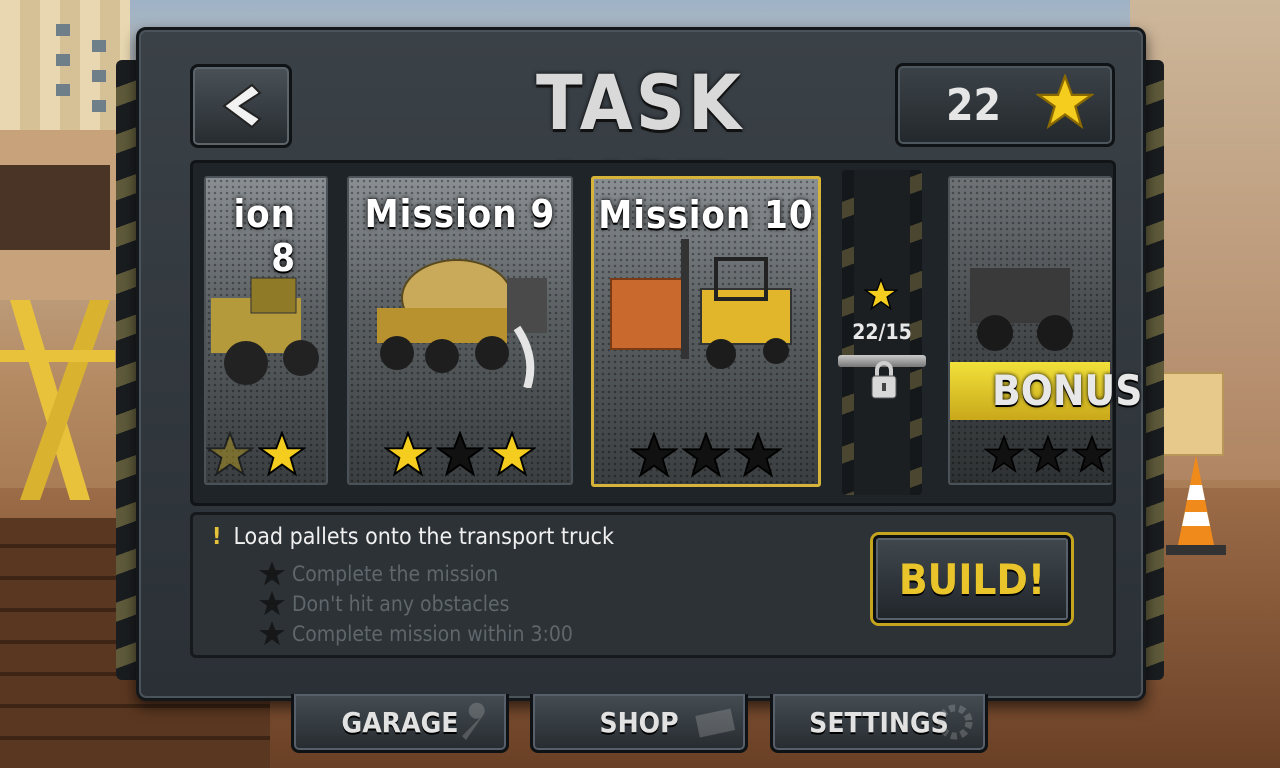 The image size is (1280, 768). I want to click on objective-item: Complete the mission, so click(378, 574).